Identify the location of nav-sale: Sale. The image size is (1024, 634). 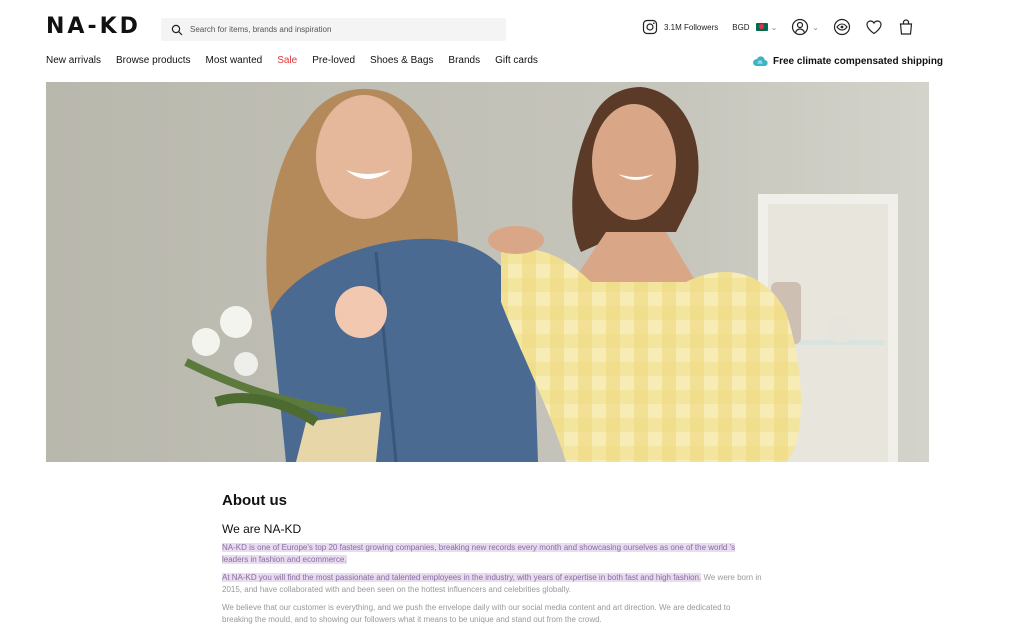
(287, 60).